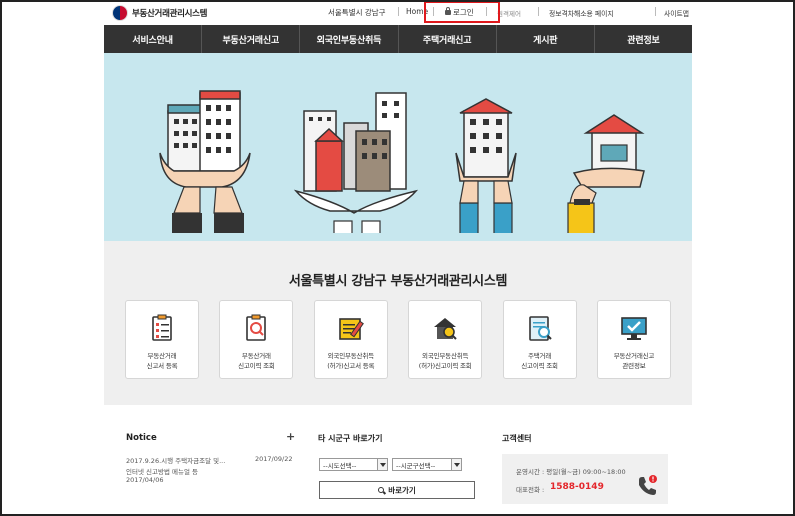 Image resolution: width=795 pixels, height=516 pixels. I want to click on sitemap-link: 사이트맵, so click(676, 13).